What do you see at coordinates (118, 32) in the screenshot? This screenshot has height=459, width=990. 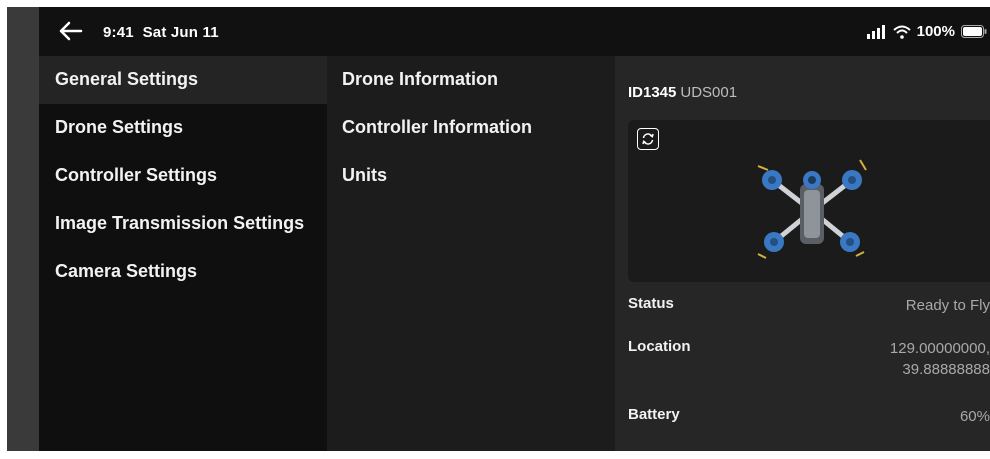 I see `status-time: 9:41` at bounding box center [118, 32].